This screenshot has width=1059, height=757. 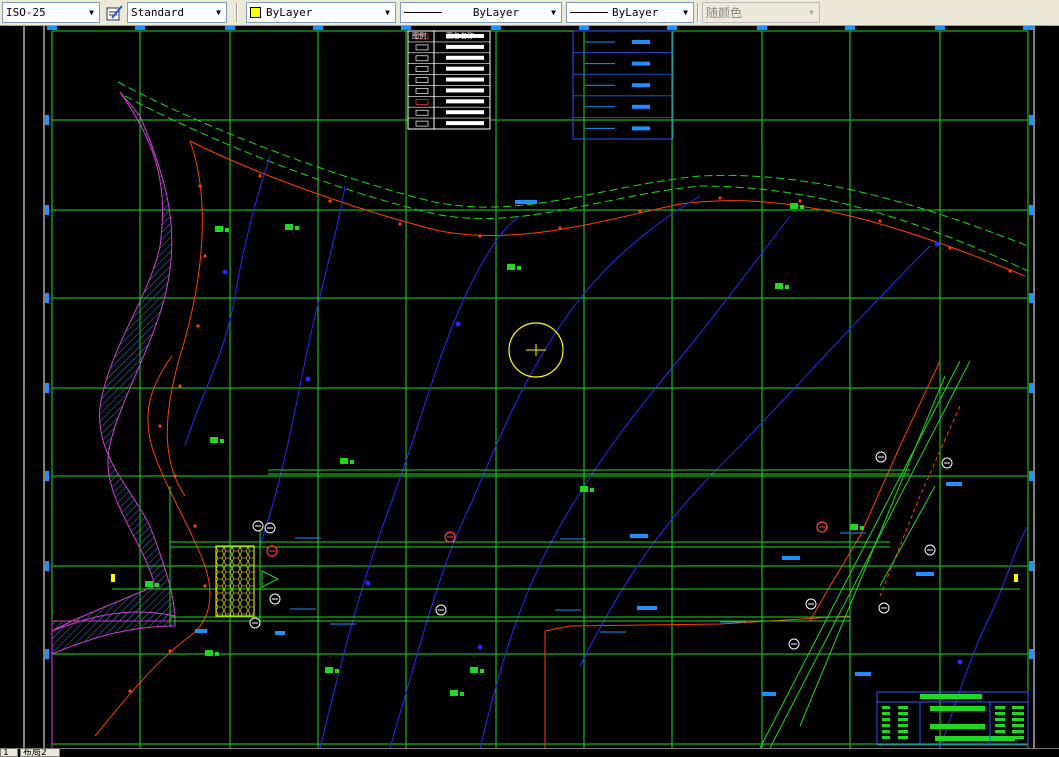 What do you see at coordinates (270, 579) in the screenshot?
I see `outlet-arrow-icon` at bounding box center [270, 579].